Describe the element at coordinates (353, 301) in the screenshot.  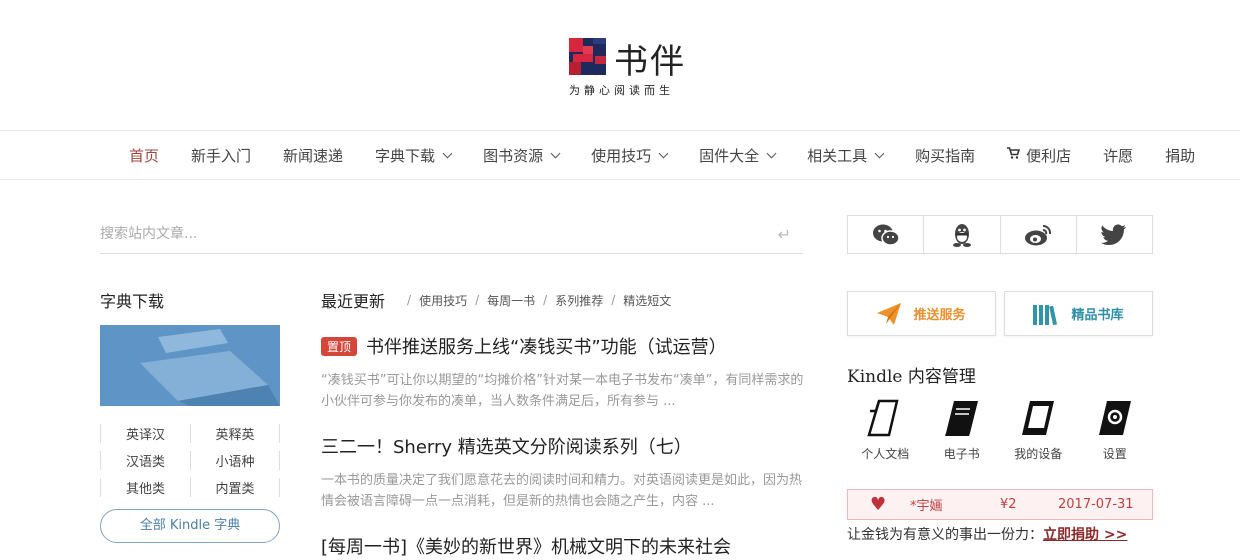
I see `latest-updates-title: 最近更新` at that location.